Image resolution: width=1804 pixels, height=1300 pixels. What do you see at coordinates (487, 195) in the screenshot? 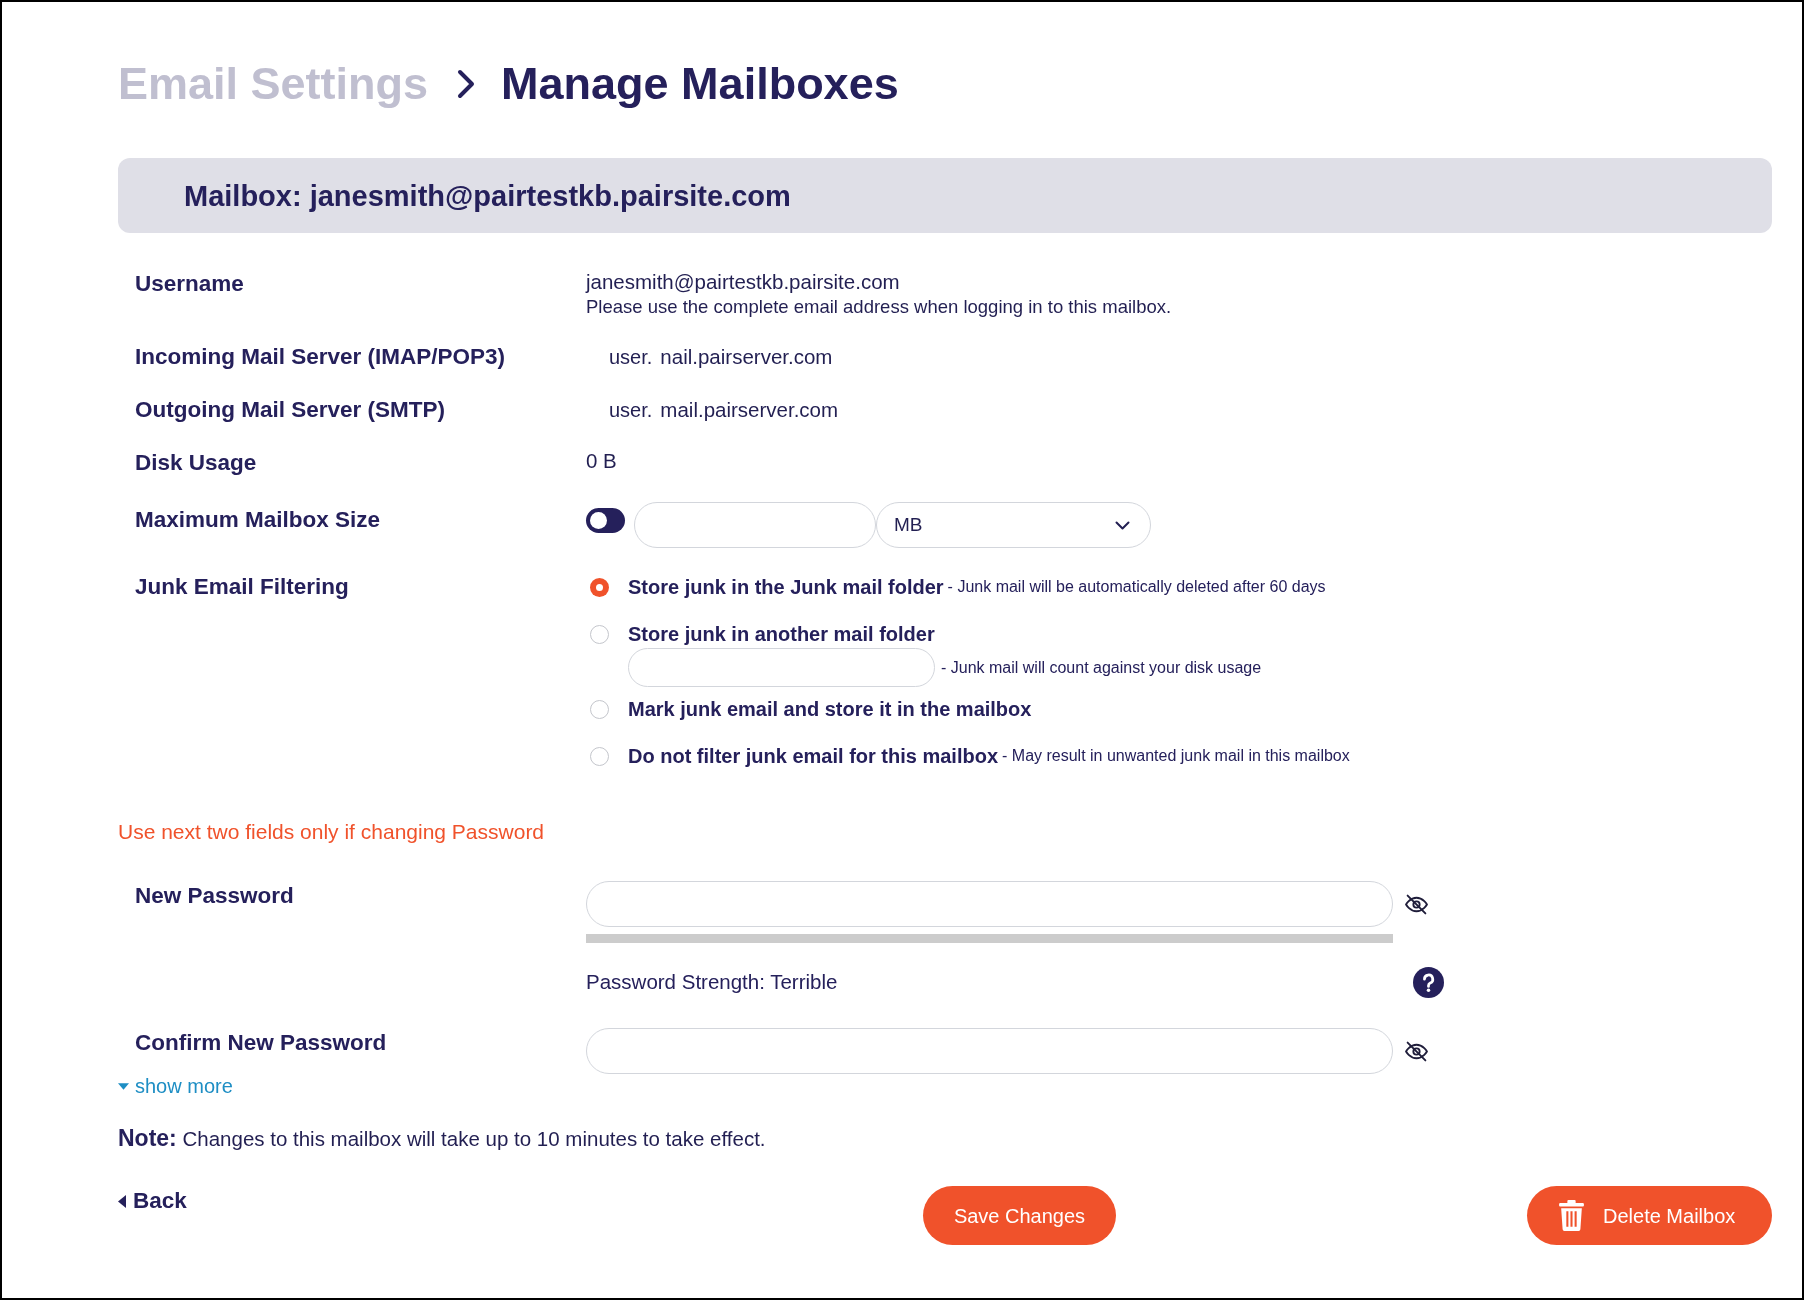
I see `mailbox-title: Mailbox: janesmith@pairtestkb.pairsite.com` at bounding box center [487, 195].